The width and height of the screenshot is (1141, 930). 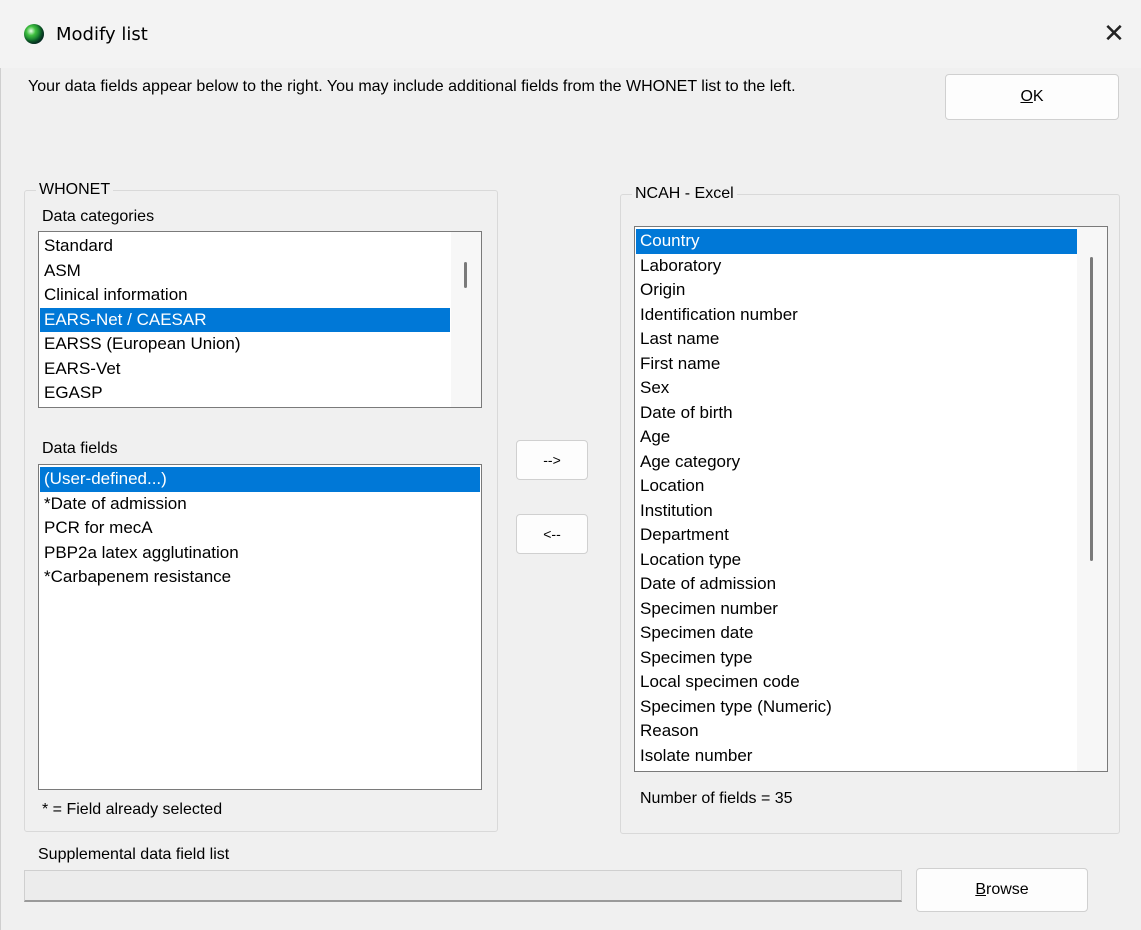 What do you see at coordinates (1007, 889) in the screenshot?
I see `browse-label-rest: rowse` at bounding box center [1007, 889].